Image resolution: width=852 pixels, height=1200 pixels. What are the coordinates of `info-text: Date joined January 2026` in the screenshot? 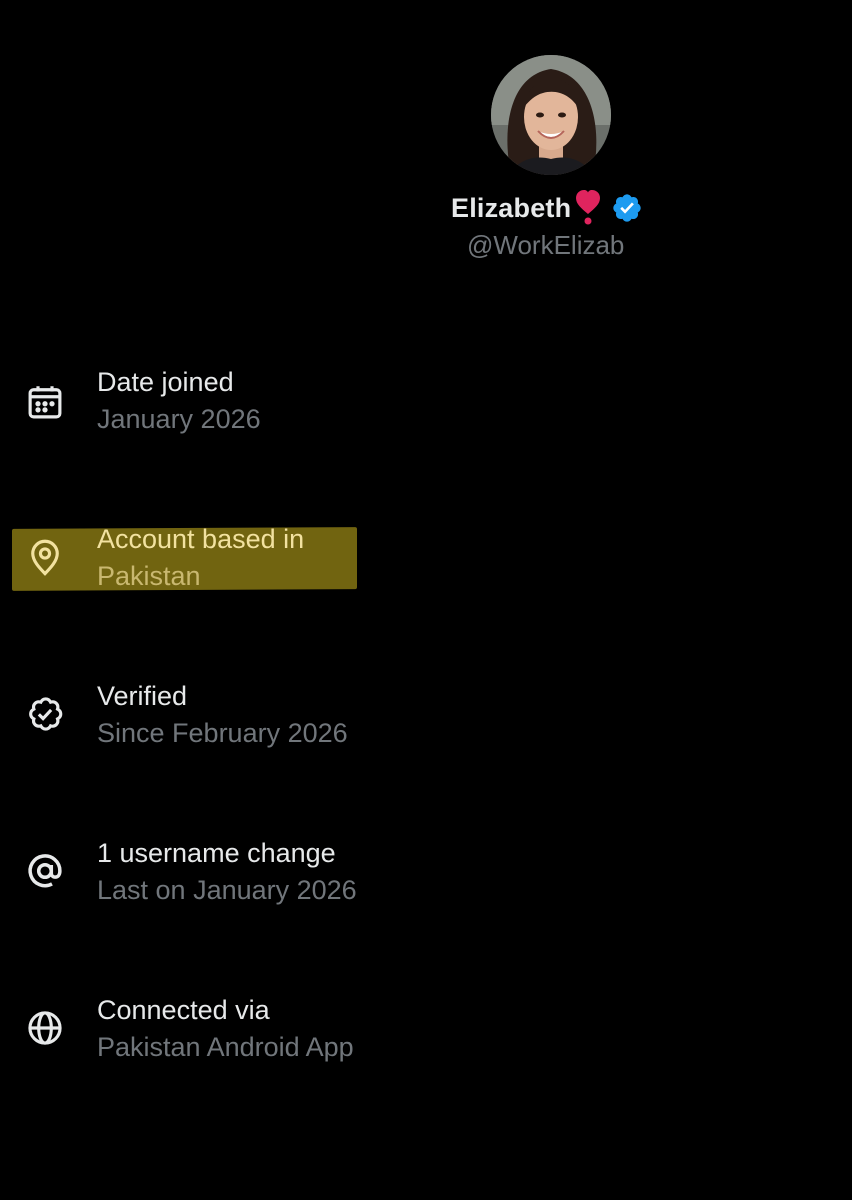 It's located at (179, 400).